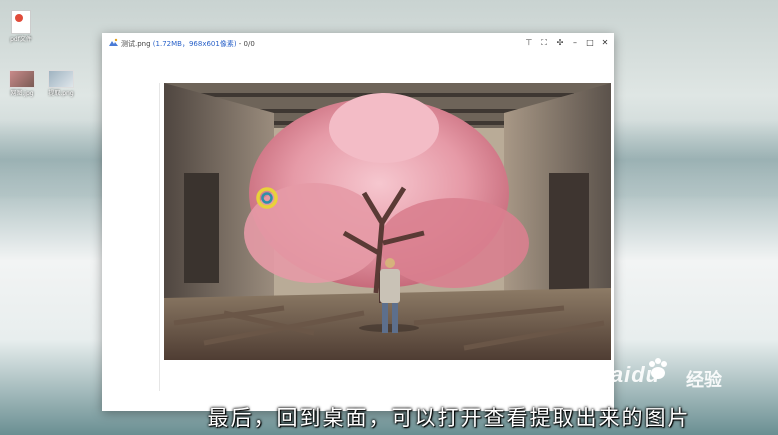  I want to click on desktop-icon-label: 提取.png, so click(61, 93).